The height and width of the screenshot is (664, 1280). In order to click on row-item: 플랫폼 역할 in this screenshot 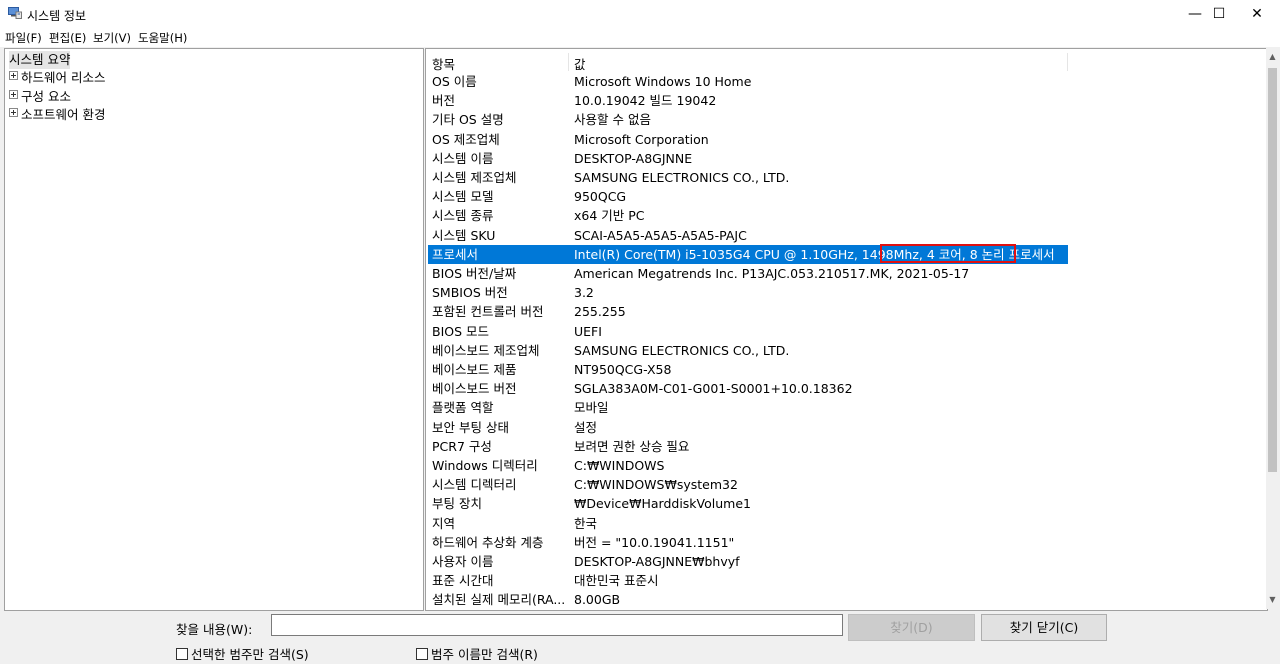, I will do `click(463, 408)`.